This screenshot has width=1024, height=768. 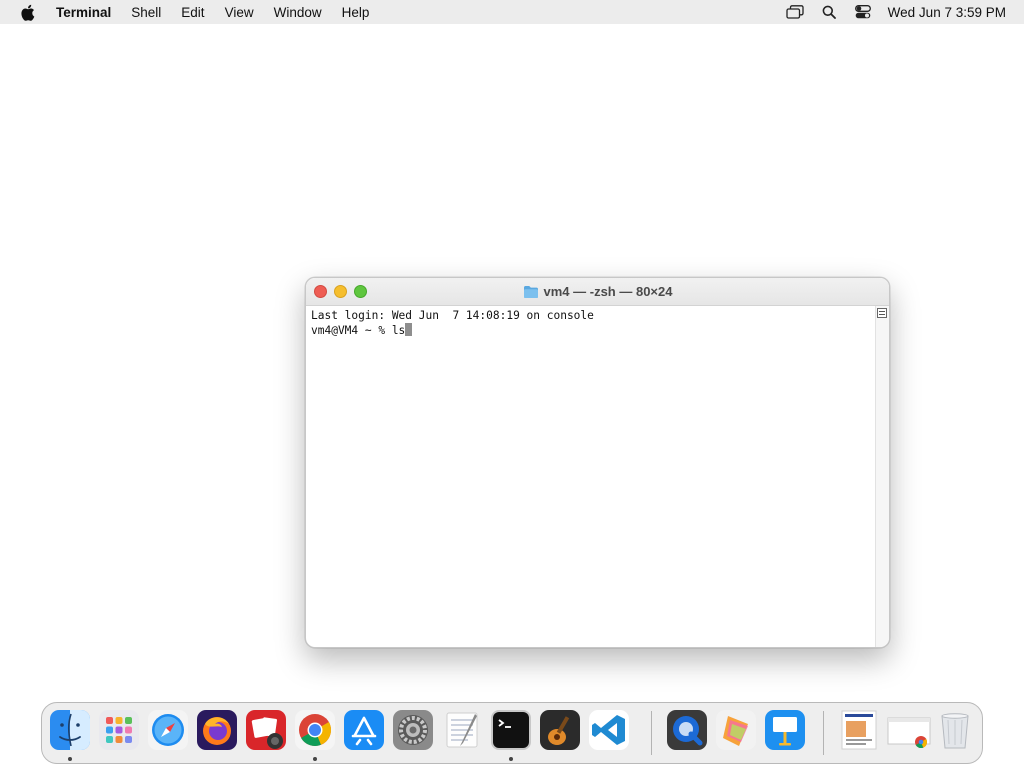 What do you see at coordinates (590, 330) in the screenshot?
I see `terminal-prompt-line: vm4@VM4 ~ % ls` at bounding box center [590, 330].